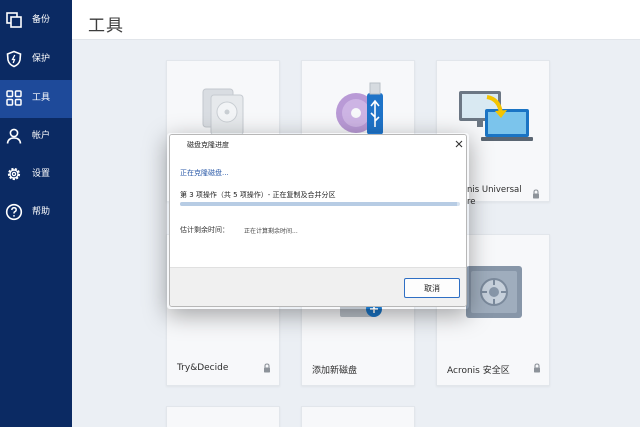 This screenshot has width=640, height=427. I want to click on sidebar-item-protection: 保护, so click(36, 60).